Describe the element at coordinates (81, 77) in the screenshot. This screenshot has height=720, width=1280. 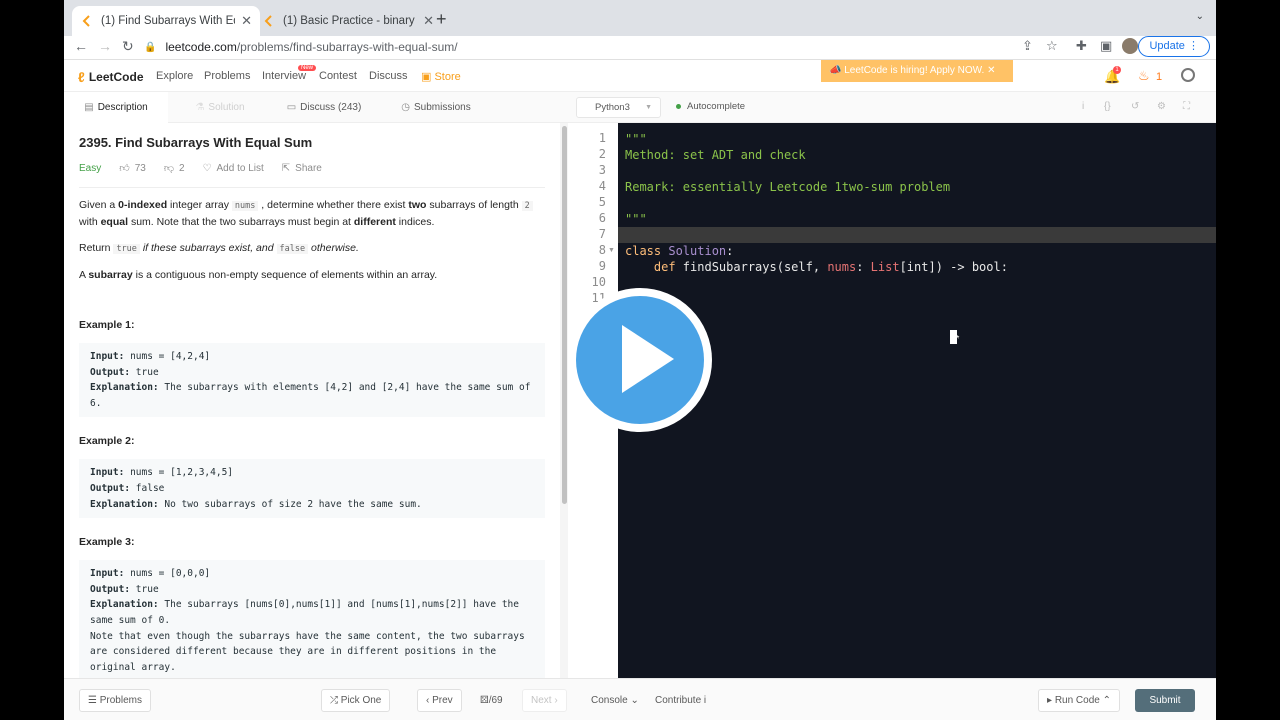
I see `leetcode-logo-icon: ℓ` at that location.